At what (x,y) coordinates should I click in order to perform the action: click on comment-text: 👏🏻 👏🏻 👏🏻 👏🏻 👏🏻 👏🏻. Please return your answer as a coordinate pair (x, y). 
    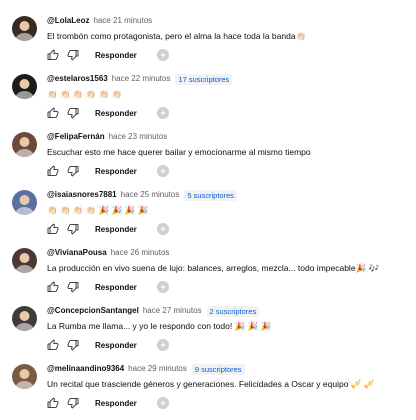
    Looking at the image, I should click on (85, 94).